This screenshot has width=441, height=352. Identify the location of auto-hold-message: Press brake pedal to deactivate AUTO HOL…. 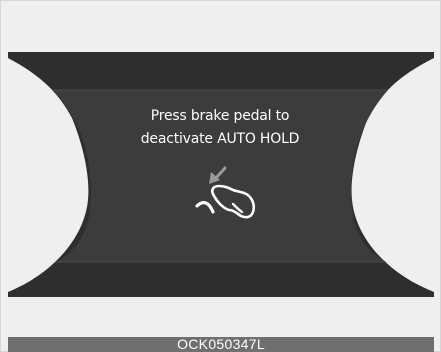
(220, 128).